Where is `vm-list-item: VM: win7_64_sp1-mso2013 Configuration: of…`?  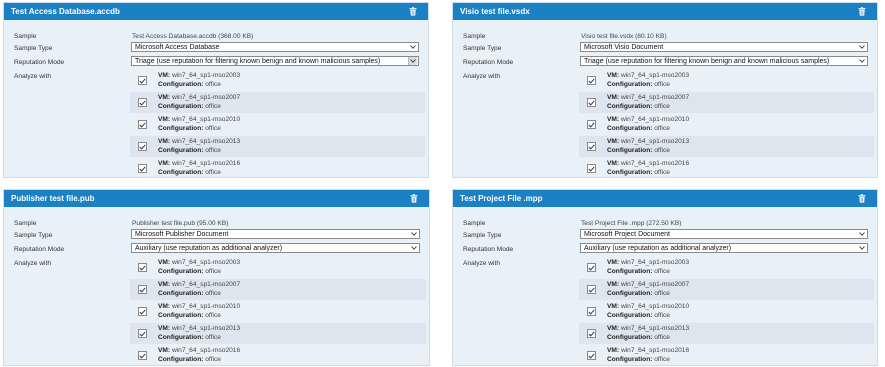
vm-list-item: VM: win7_64_sp1-mso2013 Configuration: of… is located at coordinates (278, 333).